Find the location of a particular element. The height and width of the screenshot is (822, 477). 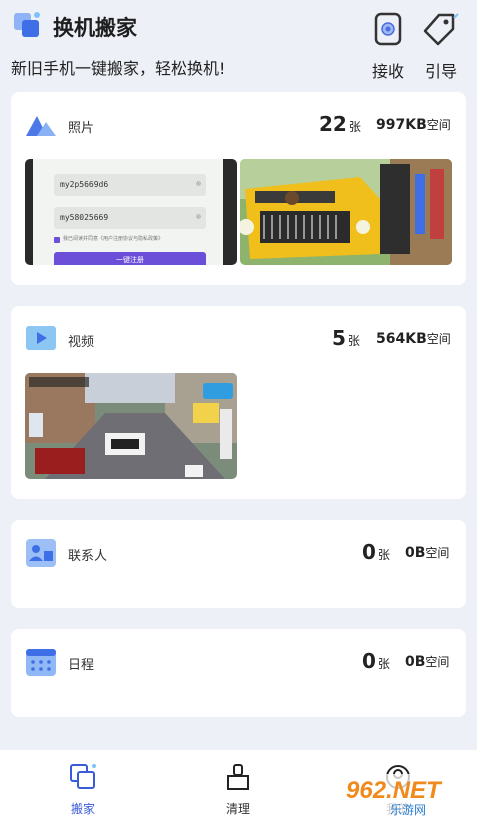

watermark-sub: 乐游网 is located at coordinates (408, 810).